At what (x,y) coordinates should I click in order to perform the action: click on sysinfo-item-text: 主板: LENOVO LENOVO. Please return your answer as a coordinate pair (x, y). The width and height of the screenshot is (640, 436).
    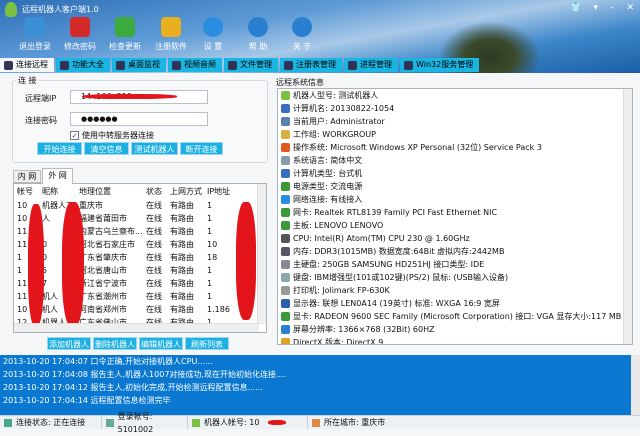
    Looking at the image, I should click on (338, 225).